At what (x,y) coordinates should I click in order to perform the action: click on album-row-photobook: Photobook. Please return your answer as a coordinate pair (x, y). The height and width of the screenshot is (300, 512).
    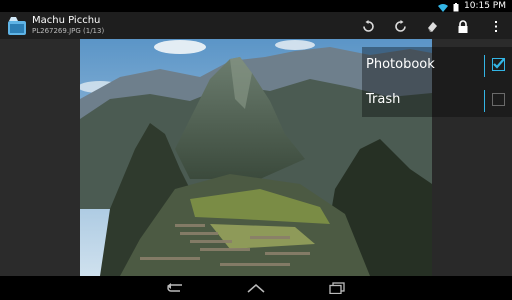
    Looking at the image, I should click on (437, 64).